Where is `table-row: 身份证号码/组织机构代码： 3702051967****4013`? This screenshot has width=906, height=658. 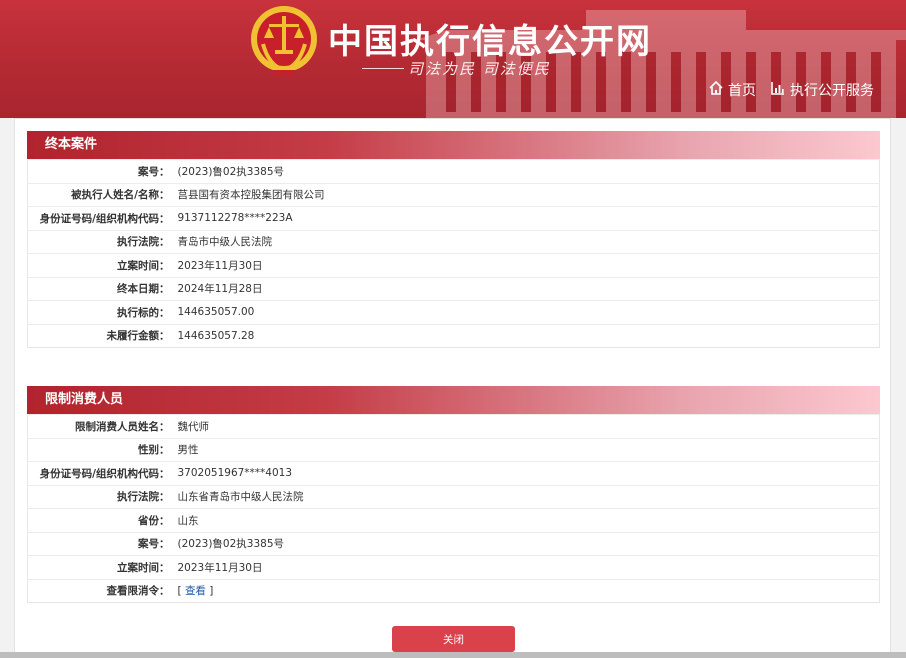
table-row: 身份证号码/组织机构代码： 3702051967****4013 is located at coordinates (453, 473).